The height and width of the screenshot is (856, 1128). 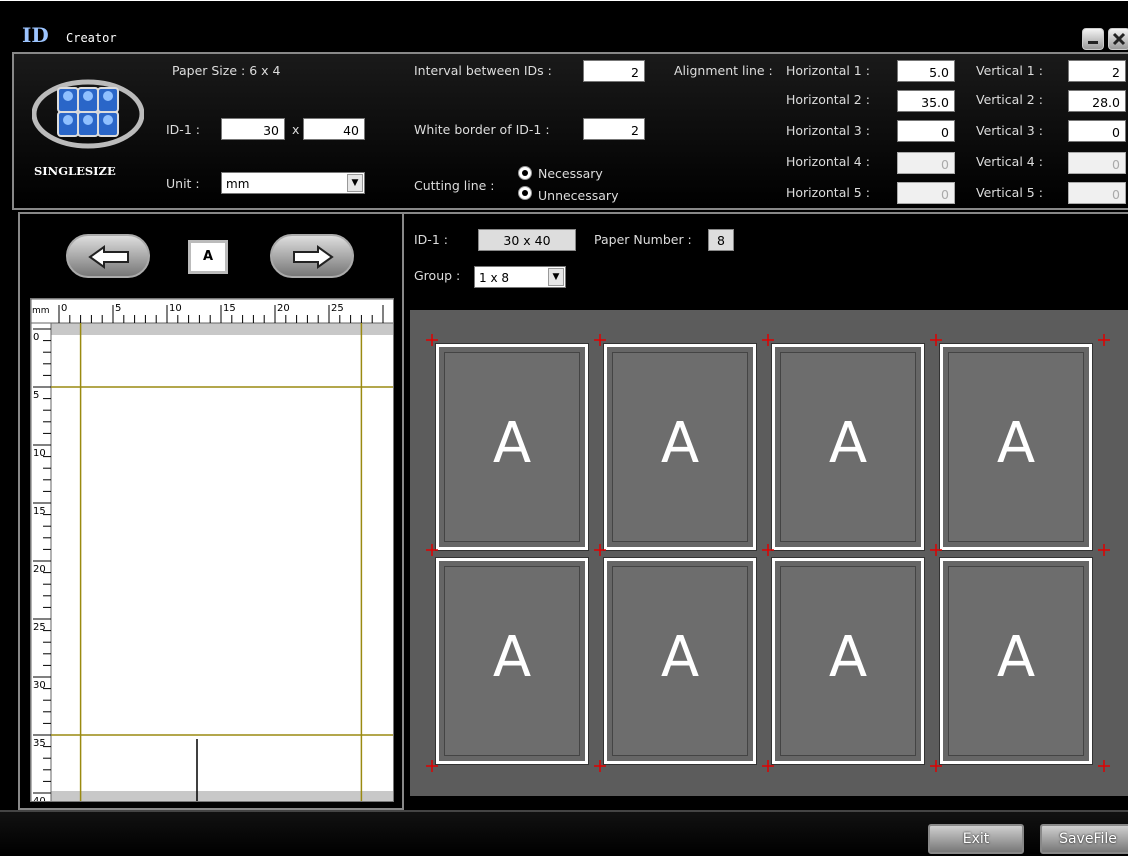 I want to click on unit-select-value: mm, so click(x=238, y=184).